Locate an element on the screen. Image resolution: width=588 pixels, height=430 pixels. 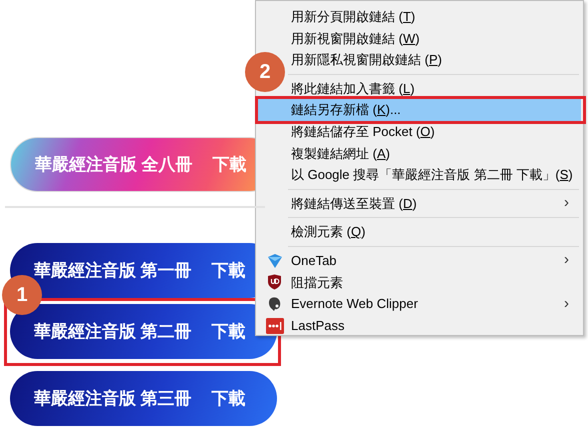
download-button: 華嚴經注音版 第二冊 下載 is located at coordinates (143, 331).